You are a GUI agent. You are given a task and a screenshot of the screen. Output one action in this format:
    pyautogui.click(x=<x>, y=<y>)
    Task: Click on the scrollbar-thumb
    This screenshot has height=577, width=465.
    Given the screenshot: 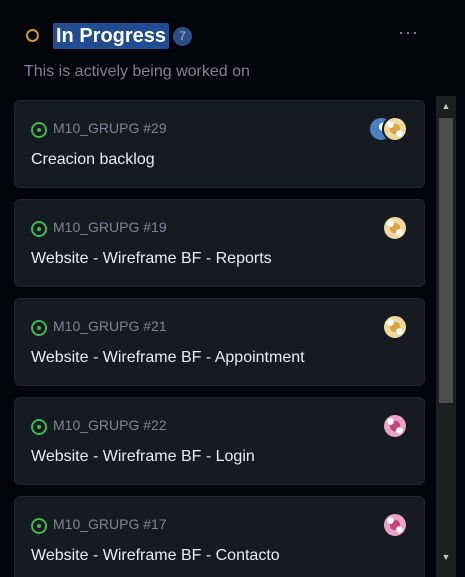 What is the action you would take?
    pyautogui.click(x=446, y=260)
    